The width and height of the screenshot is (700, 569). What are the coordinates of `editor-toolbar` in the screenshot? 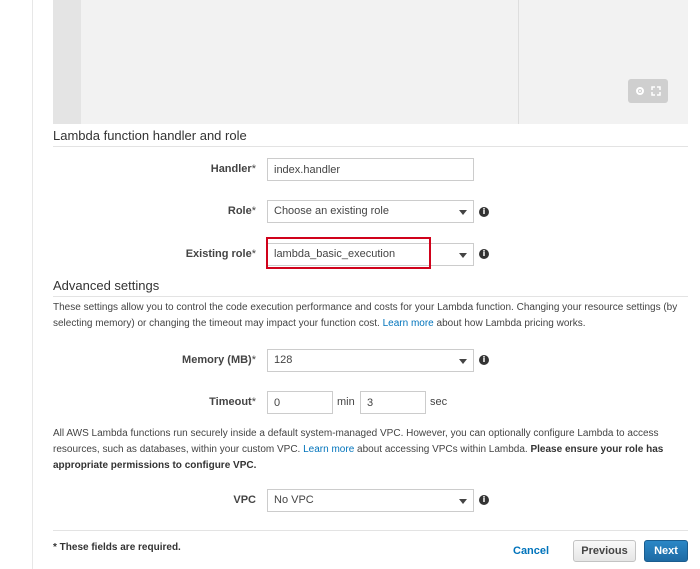 It's located at (648, 91).